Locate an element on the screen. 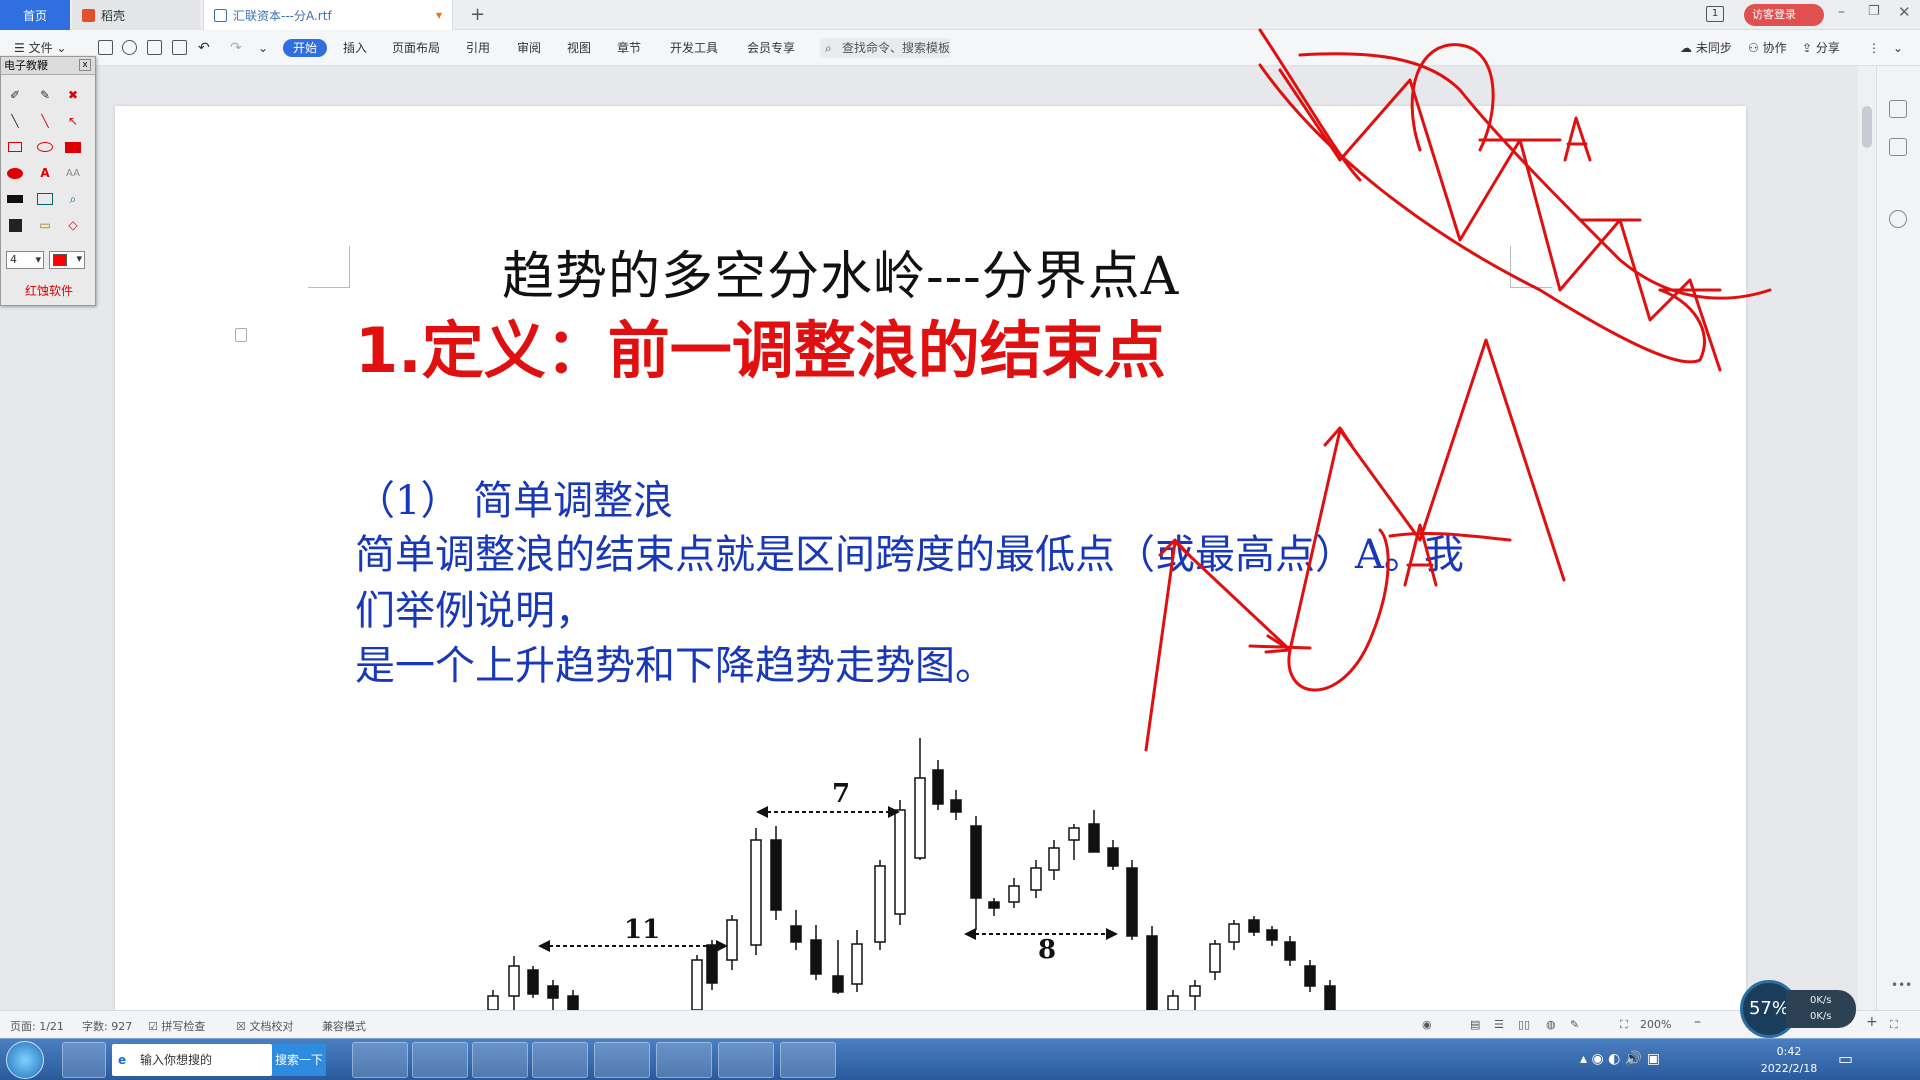  tab-bar: 首页 稻壳 汇联资本---分A.rtf ▾ + 1 访客登录 – ❐ ✕ is located at coordinates (960, 15).